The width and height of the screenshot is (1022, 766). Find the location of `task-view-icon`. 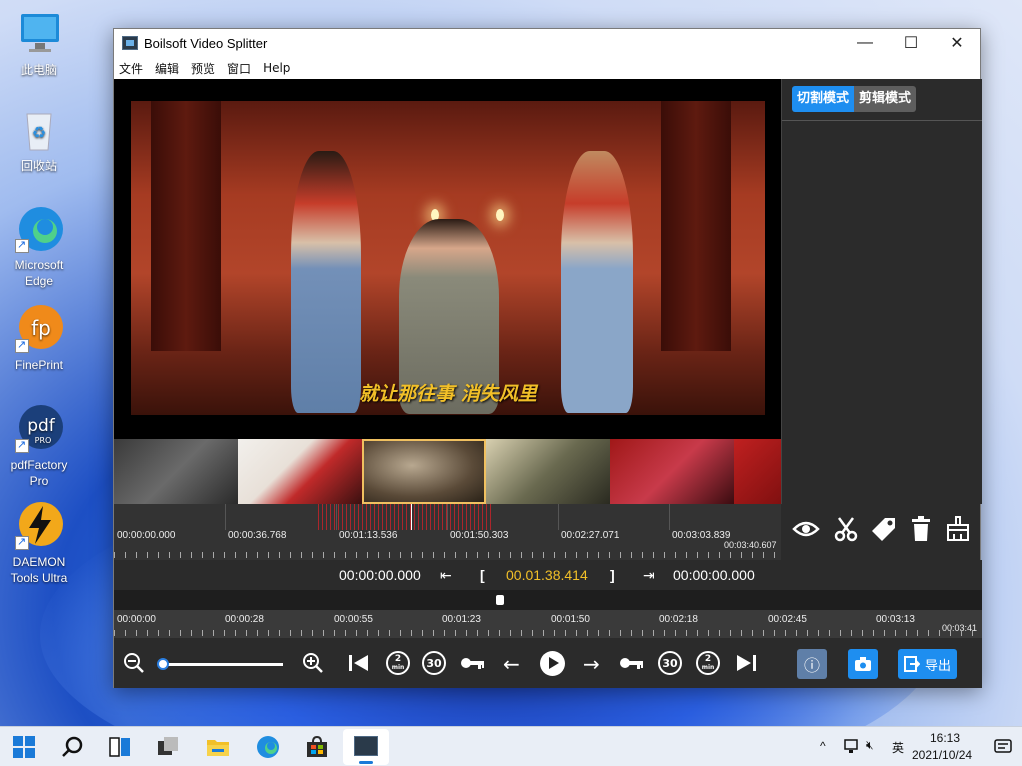

task-view-icon is located at coordinates (120, 747).